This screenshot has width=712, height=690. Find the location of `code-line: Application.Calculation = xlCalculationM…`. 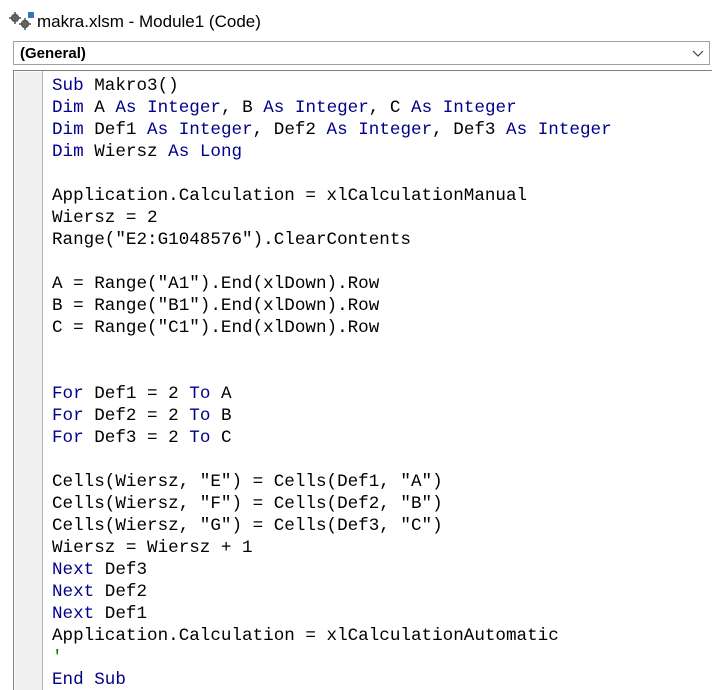

code-line: Application.Calculation = xlCalculationM… is located at coordinates (289, 196).